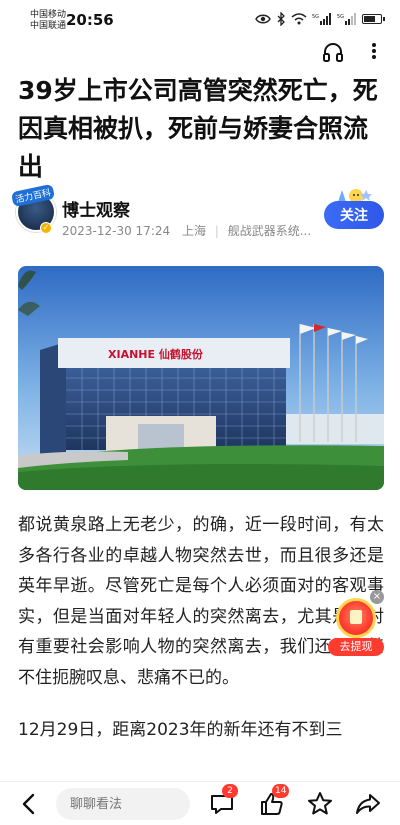 This screenshot has height=825, width=400. Describe the element at coordinates (180, 730) in the screenshot. I see `article-paragraph: 12月29日，距离2023年的新年还有不到三` at that location.